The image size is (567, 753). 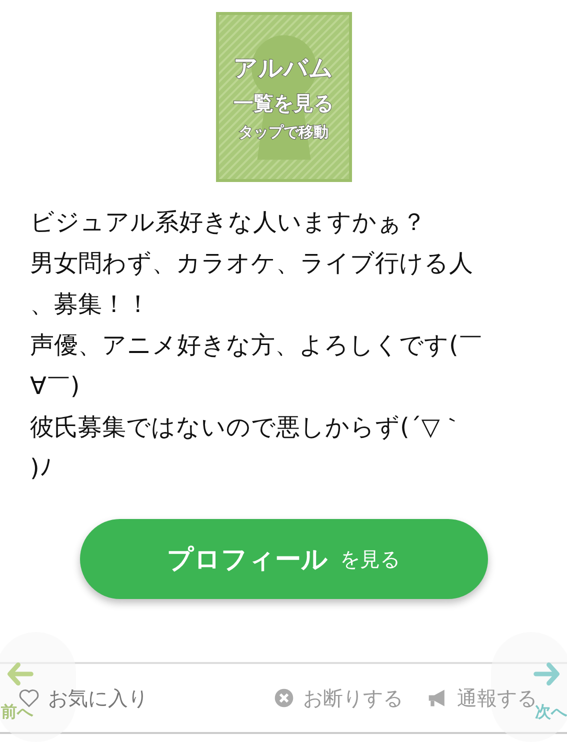 What do you see at coordinates (55, 386) in the screenshot?
I see `message-line: ∀￣)` at bounding box center [55, 386].